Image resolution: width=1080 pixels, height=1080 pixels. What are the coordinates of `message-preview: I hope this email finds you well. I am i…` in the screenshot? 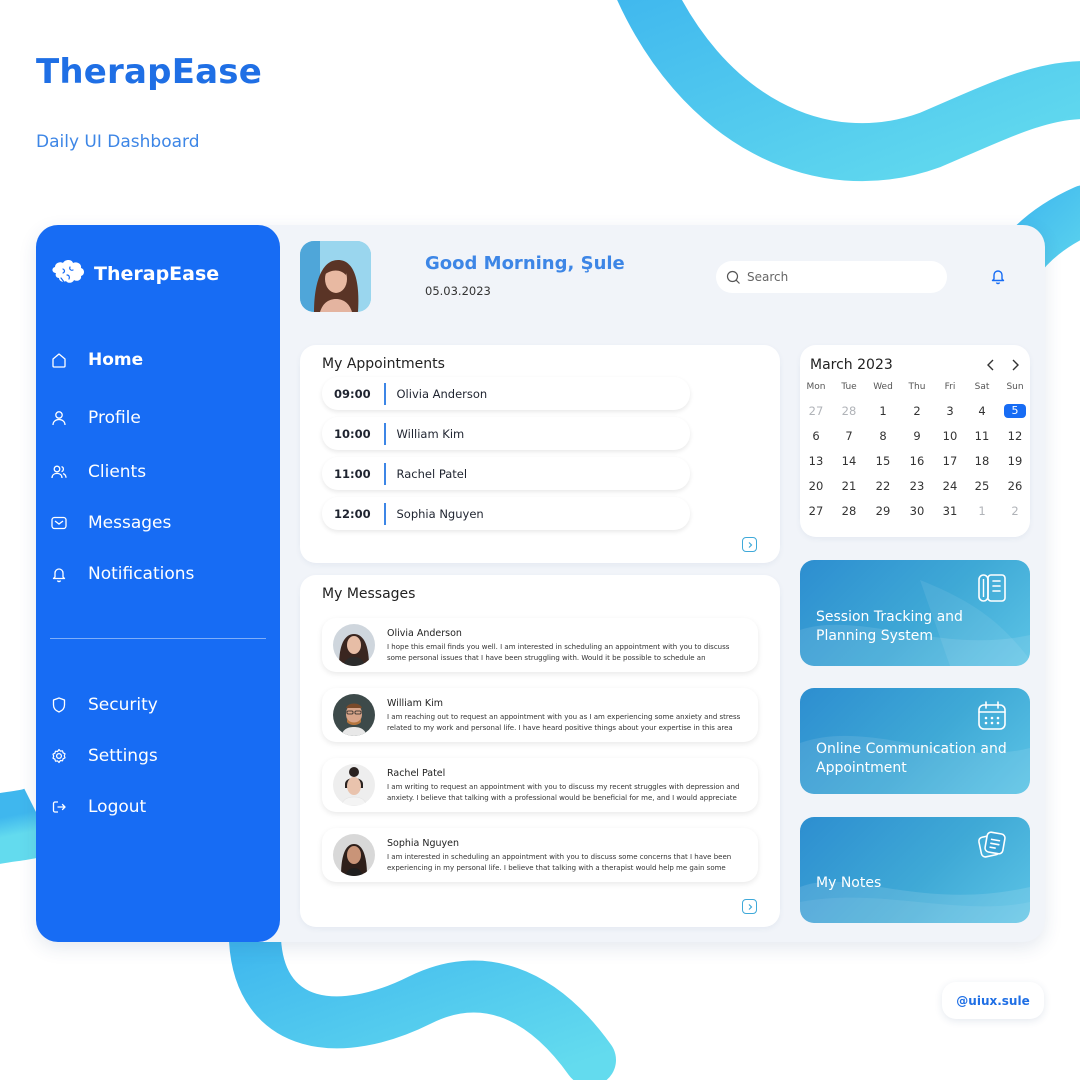 It's located at (558, 652).